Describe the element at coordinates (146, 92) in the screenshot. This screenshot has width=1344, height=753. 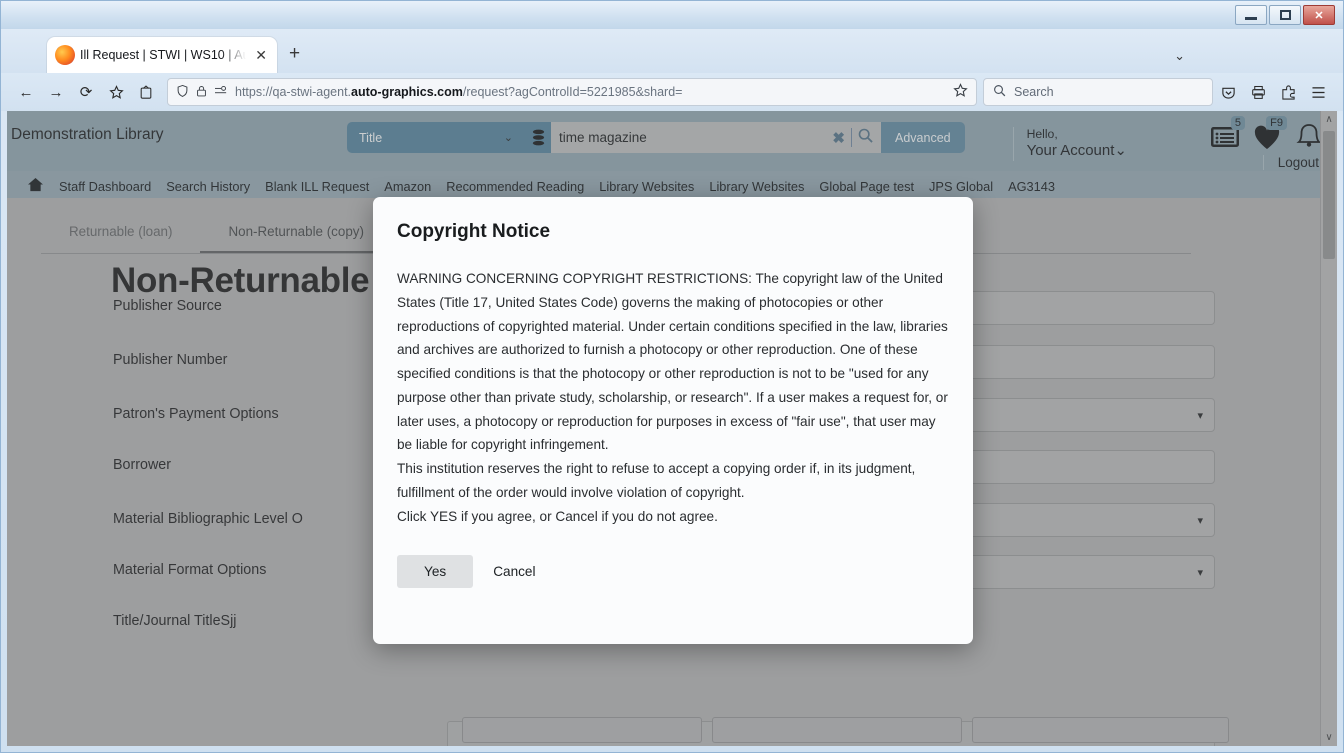
I see `save-to-device-icon` at that location.